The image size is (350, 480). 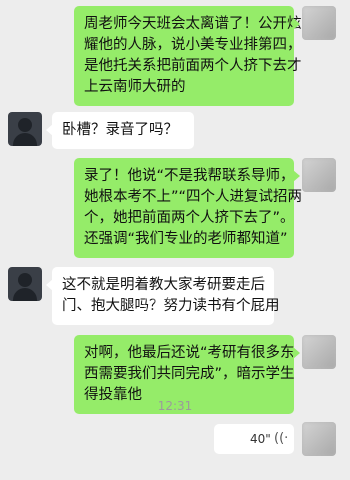 I want to click on voice-duration: 40", so click(x=260, y=439).